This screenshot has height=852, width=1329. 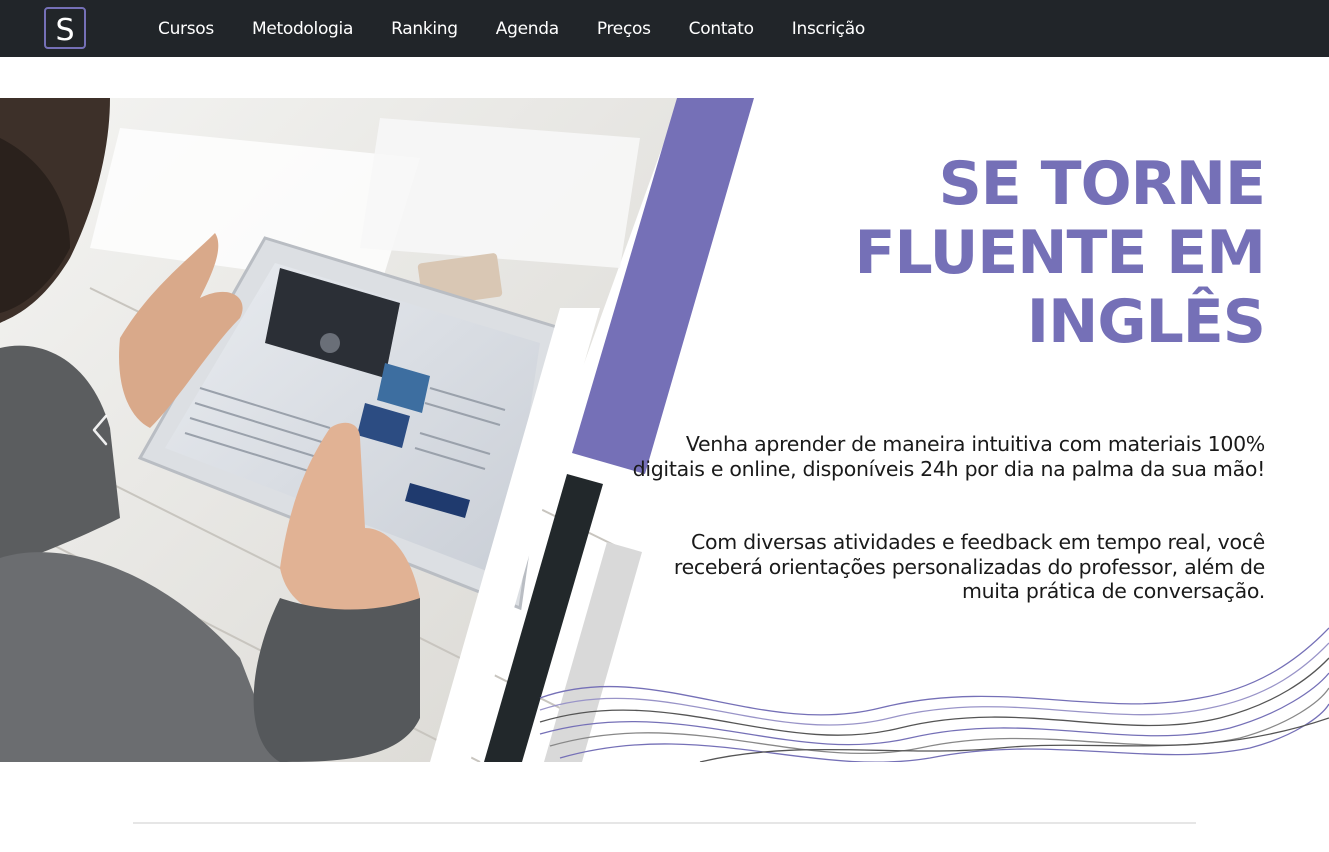 I want to click on hero-title: SE TORNE FLUENTE EM INGLÊS, so click(x=1060, y=253).